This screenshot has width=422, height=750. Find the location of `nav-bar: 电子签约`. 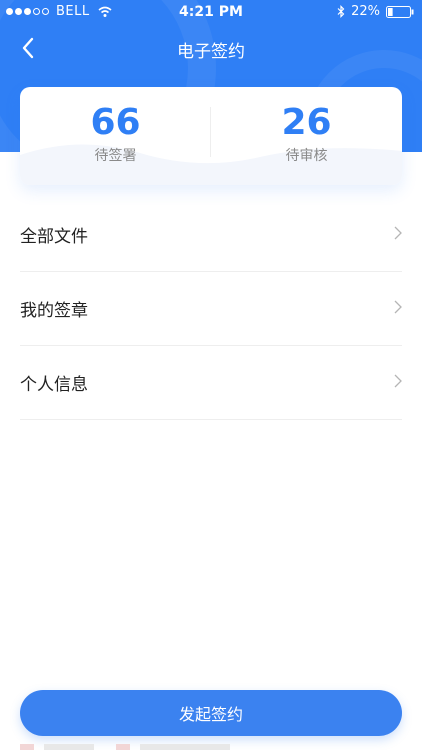

nav-bar: 电子签约 is located at coordinates (211, 48).